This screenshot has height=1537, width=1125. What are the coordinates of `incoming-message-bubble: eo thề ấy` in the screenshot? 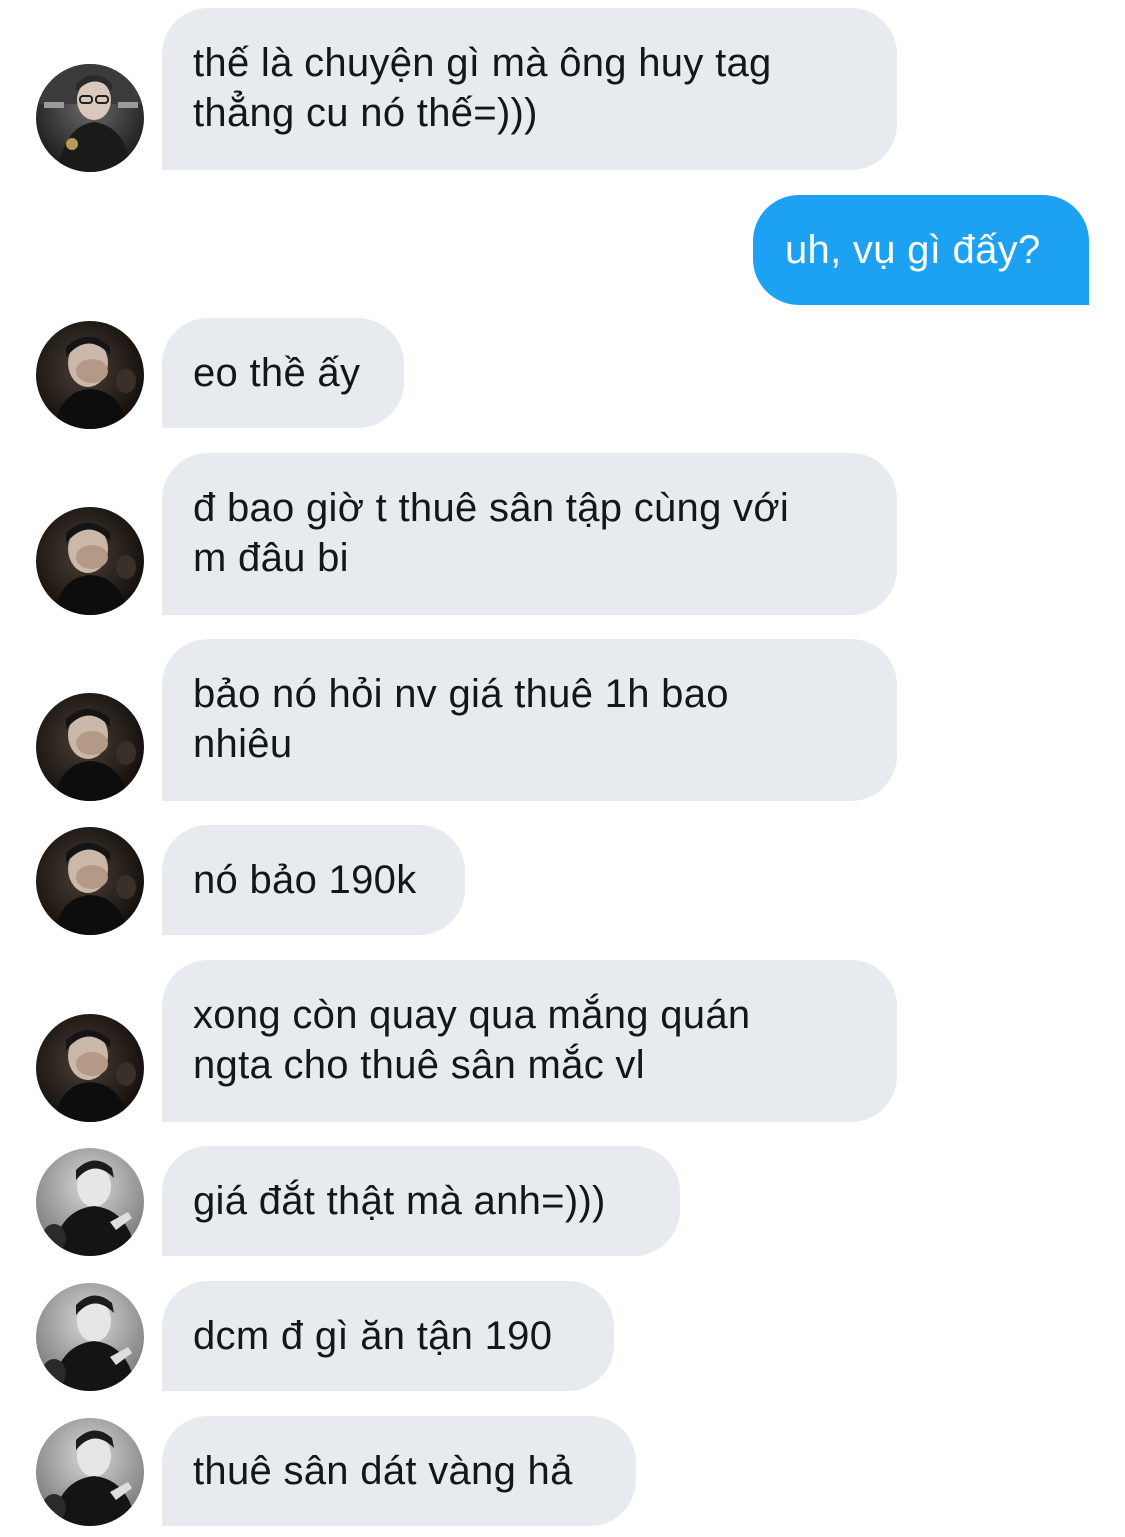 It's located at (283, 373).